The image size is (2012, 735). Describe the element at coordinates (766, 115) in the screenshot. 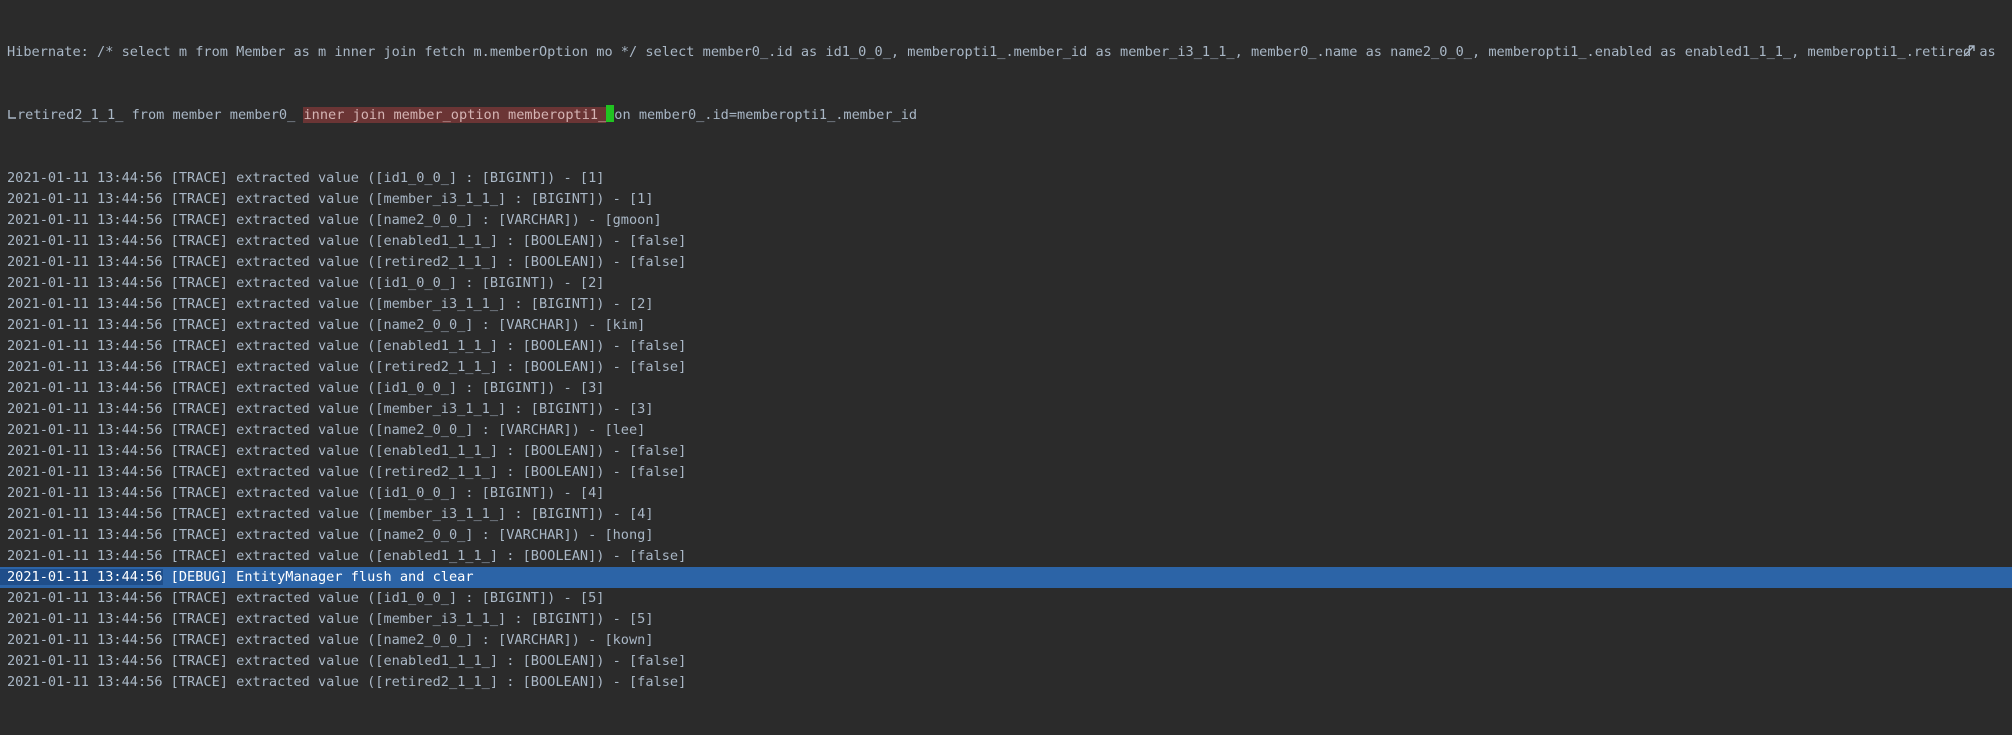

I see `sql-text-2-suffix: on member0_.id=memberopti1_.member_id` at that location.